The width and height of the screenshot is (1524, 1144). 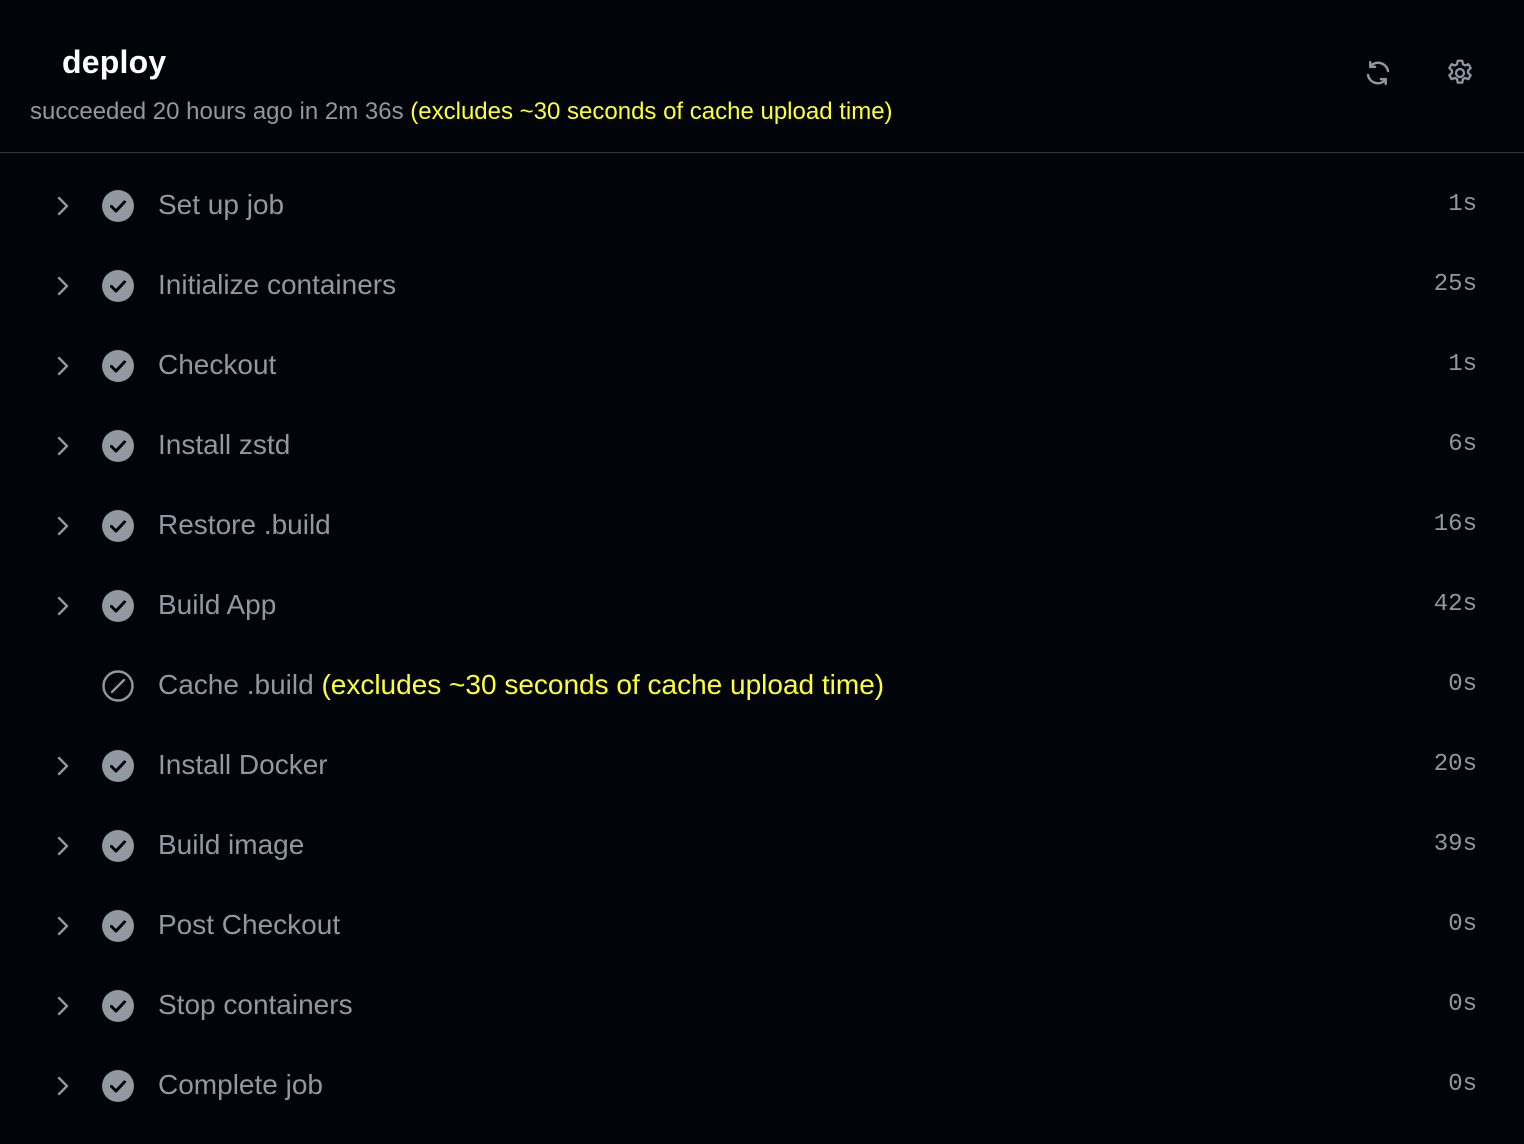 I want to click on step-duration: 6s, so click(x=1462, y=444).